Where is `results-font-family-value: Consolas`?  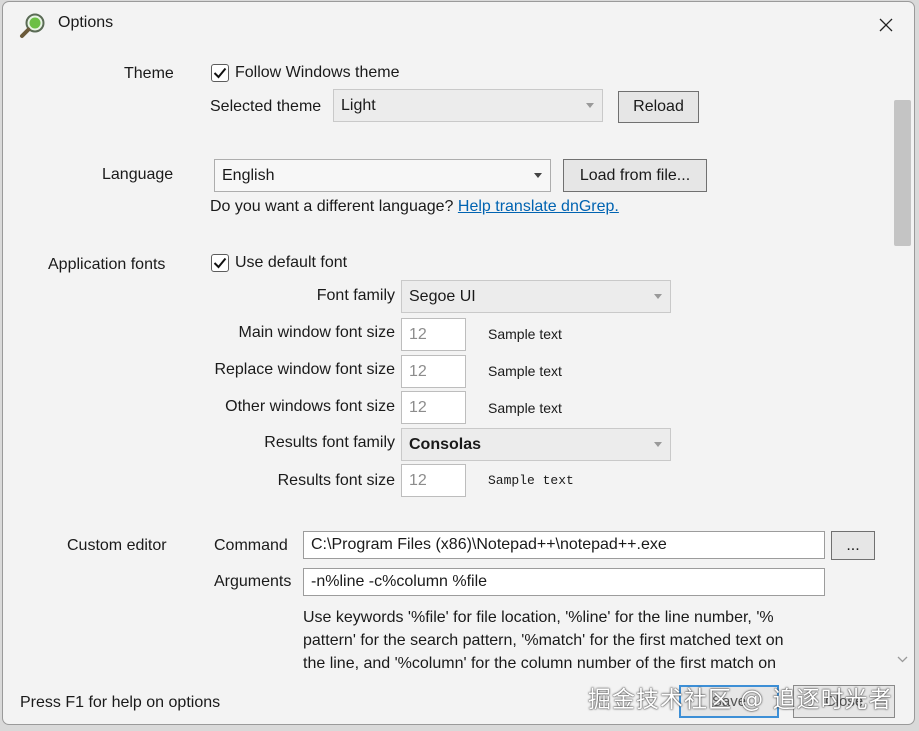
results-font-family-value: Consolas is located at coordinates (445, 444).